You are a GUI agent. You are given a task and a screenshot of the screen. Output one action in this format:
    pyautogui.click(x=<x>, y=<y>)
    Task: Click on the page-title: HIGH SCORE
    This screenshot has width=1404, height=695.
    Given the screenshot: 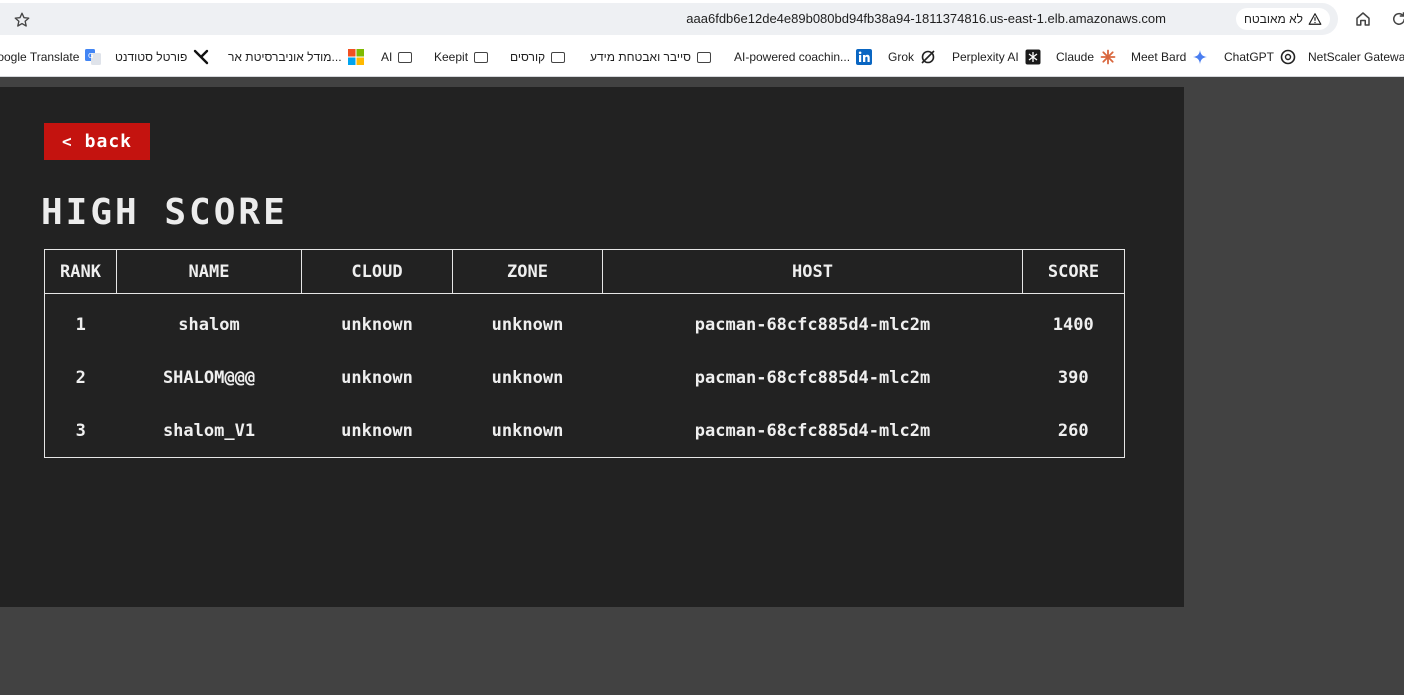 What is the action you would take?
    pyautogui.click(x=164, y=212)
    